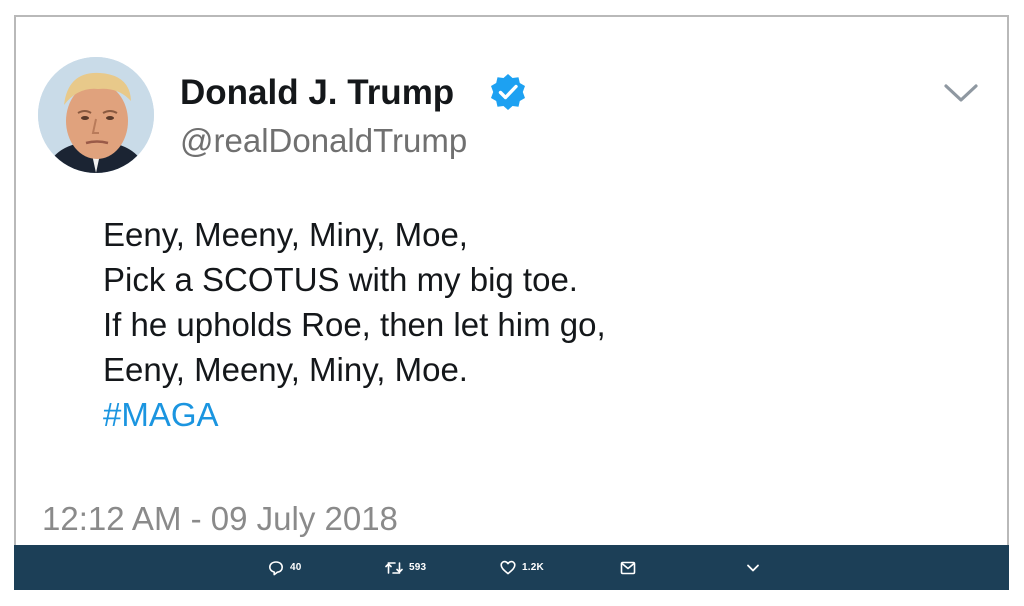 The height and width of the screenshot is (606, 1024). What do you see at coordinates (418, 567) in the screenshot?
I see `retweet-count: 593` at bounding box center [418, 567].